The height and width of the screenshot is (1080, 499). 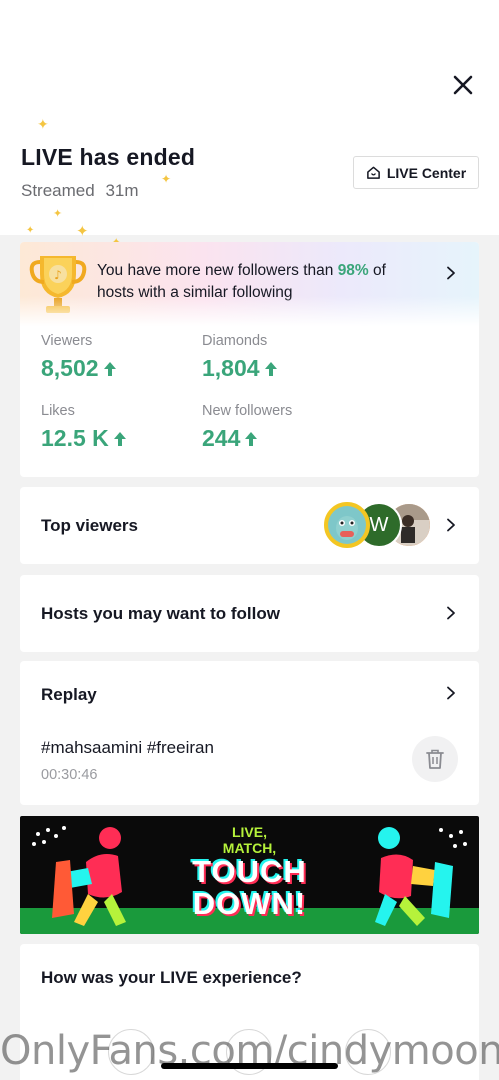 I want to click on close-button, so click(x=463, y=85).